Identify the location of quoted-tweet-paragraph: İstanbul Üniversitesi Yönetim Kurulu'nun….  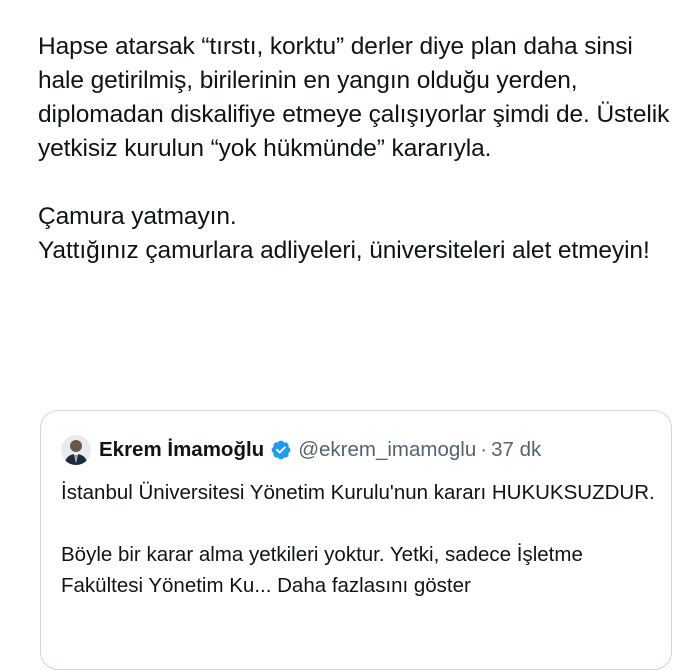
(358, 492).